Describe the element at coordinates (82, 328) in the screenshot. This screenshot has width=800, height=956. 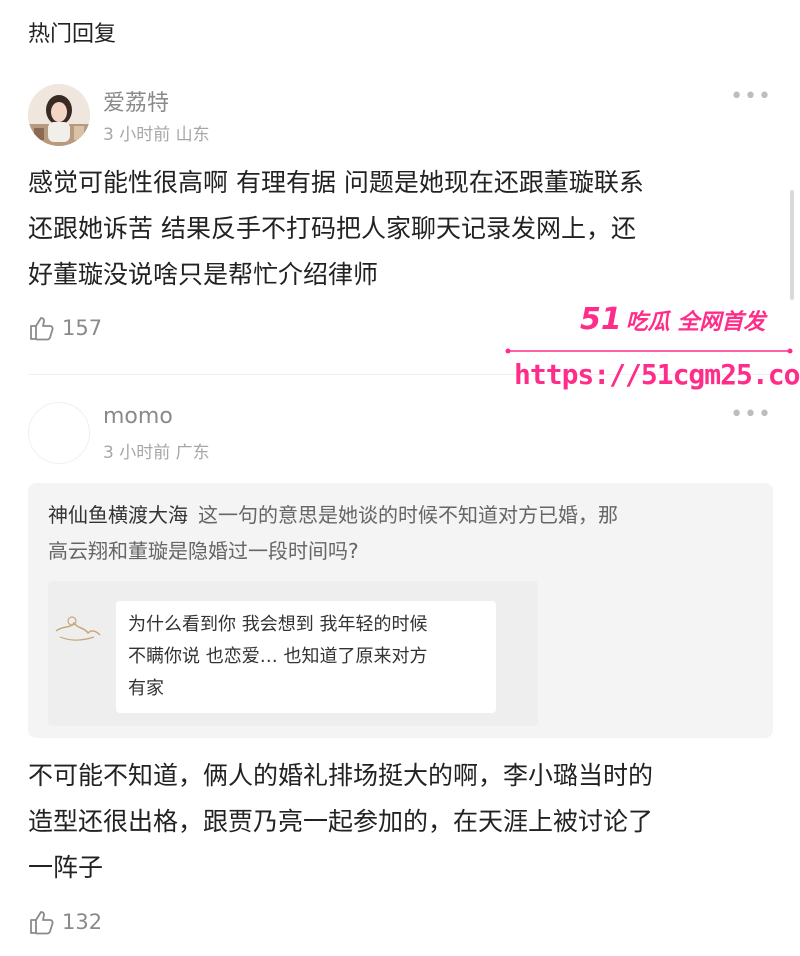
I see `like-count: 157` at that location.